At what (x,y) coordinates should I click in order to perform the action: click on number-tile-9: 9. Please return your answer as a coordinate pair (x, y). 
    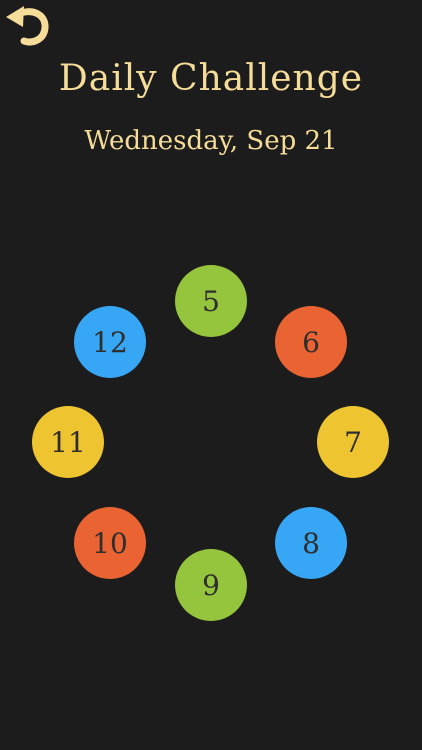
    Looking at the image, I should click on (211, 585).